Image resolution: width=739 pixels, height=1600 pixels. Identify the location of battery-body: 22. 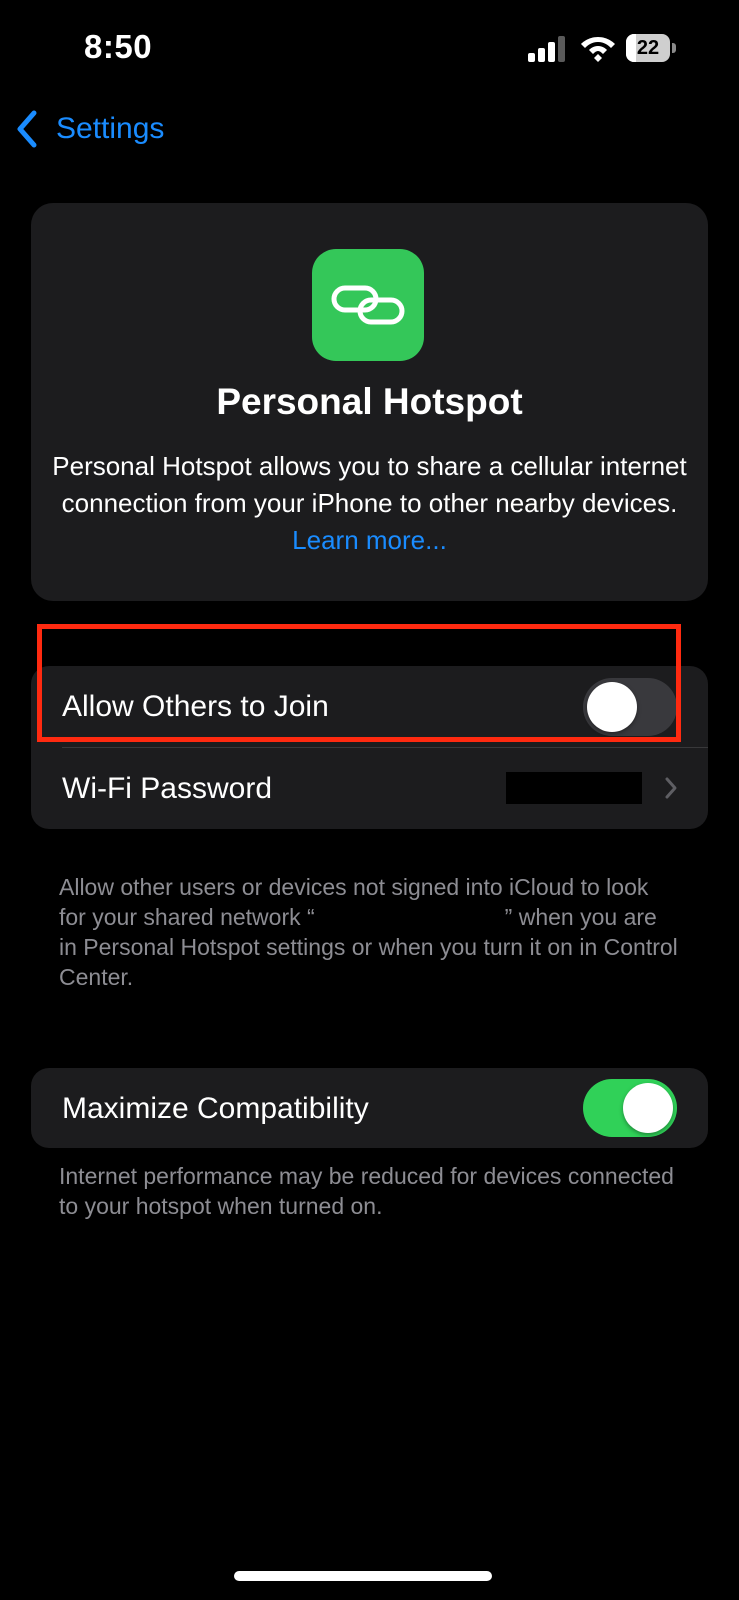
(648, 48).